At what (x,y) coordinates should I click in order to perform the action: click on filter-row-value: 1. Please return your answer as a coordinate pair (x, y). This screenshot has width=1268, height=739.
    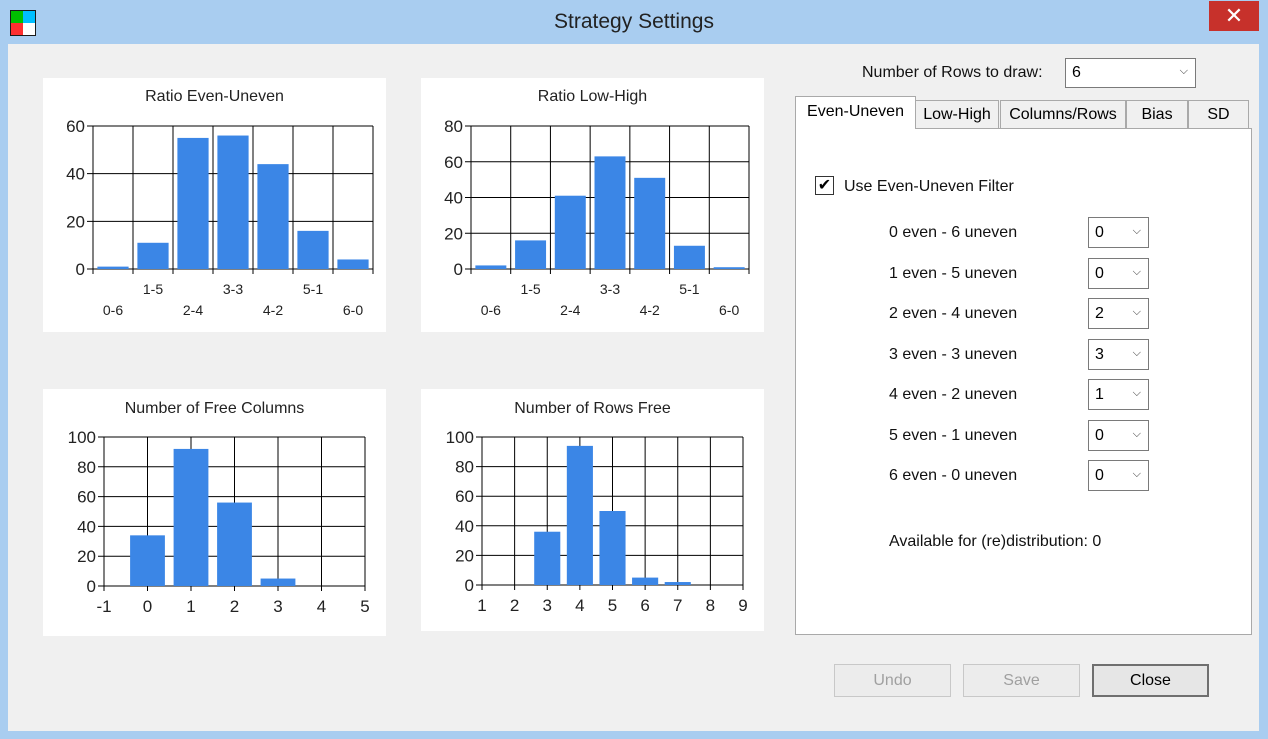
    Looking at the image, I should click on (1099, 394).